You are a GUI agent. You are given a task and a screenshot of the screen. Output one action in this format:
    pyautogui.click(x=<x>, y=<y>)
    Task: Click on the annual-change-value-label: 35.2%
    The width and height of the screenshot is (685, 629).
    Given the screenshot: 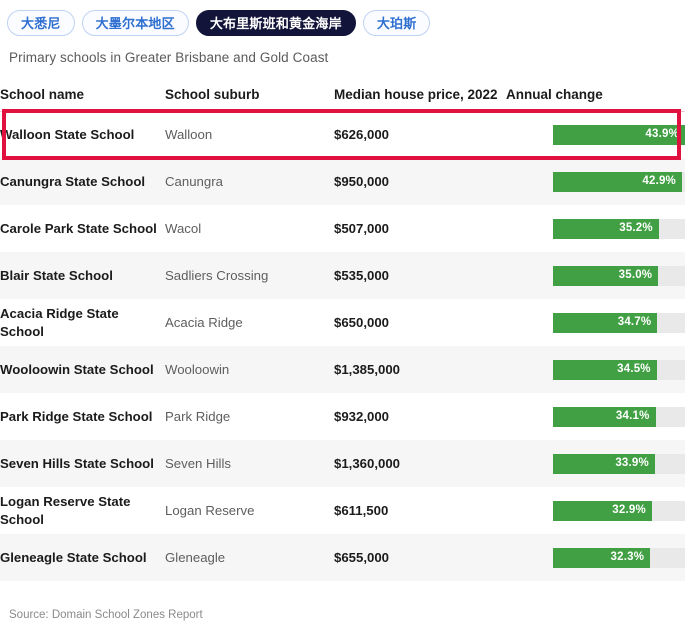 What is the action you would take?
    pyautogui.click(x=636, y=228)
    